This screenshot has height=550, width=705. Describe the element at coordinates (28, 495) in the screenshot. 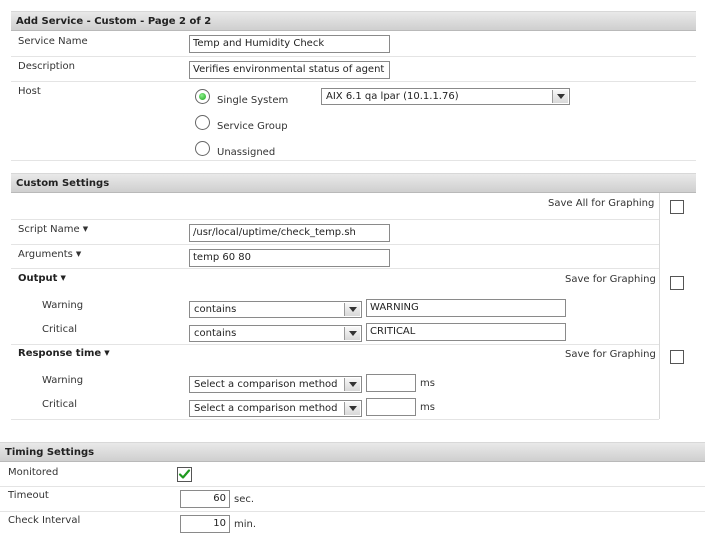

I see `timeout-label: Timeout` at that location.